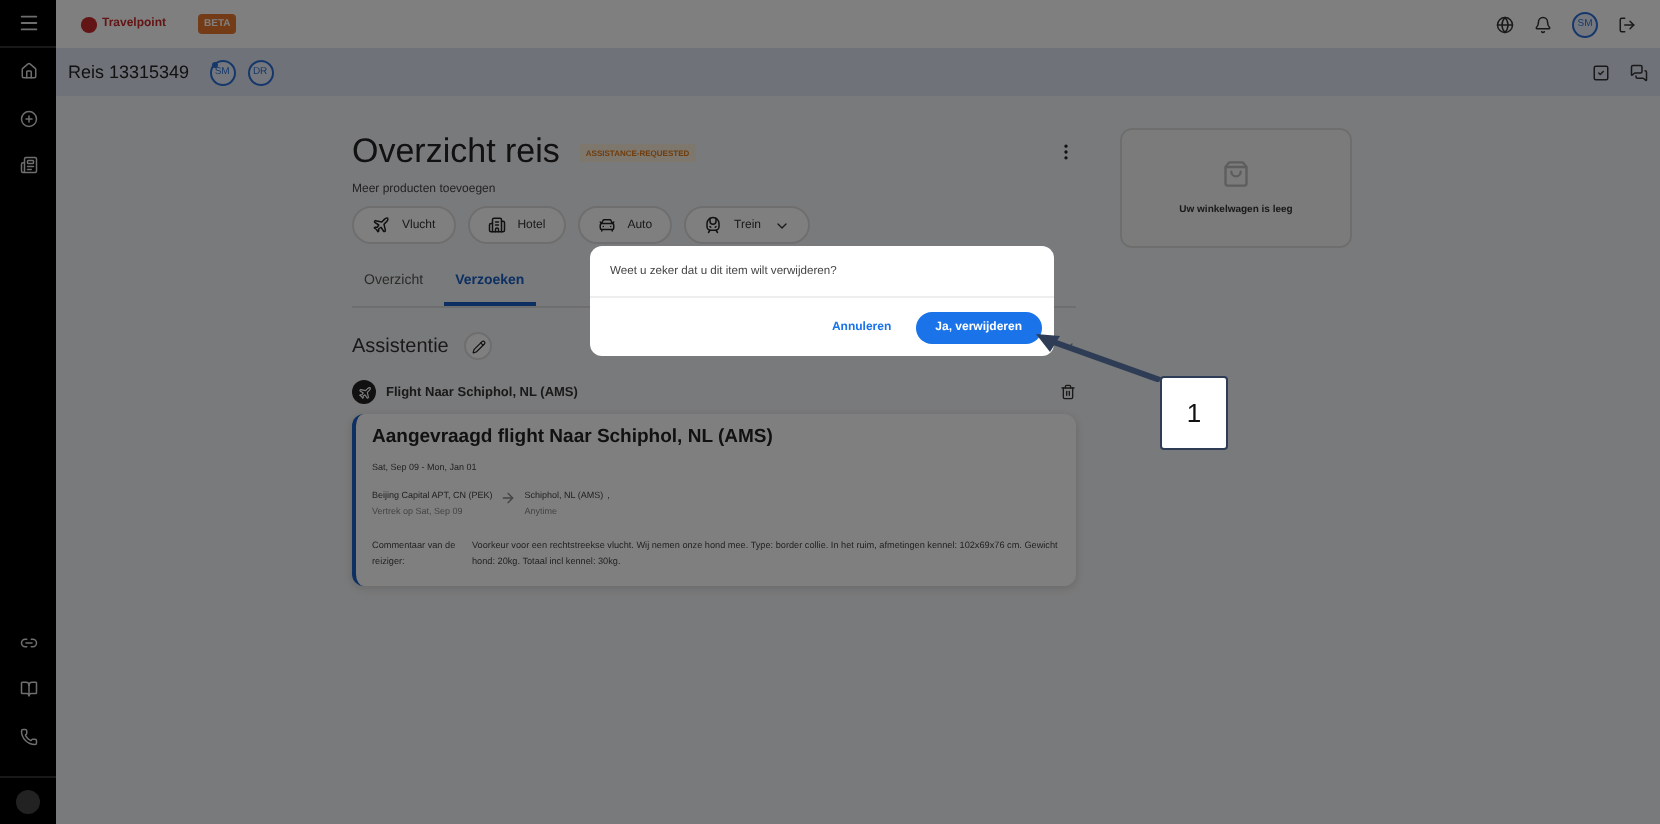 The height and width of the screenshot is (824, 1660). I want to click on pencil-icon, so click(478, 346).